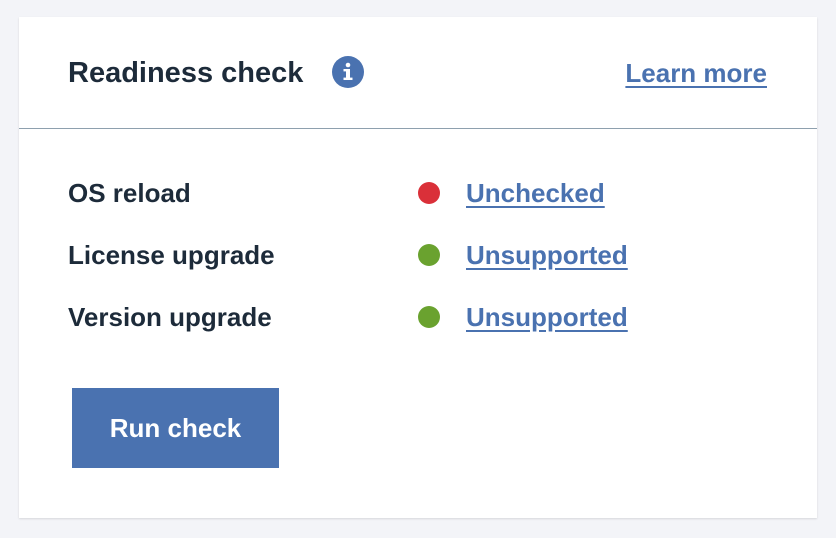  What do you see at coordinates (171, 255) in the screenshot?
I see `check-label: License upgrade` at bounding box center [171, 255].